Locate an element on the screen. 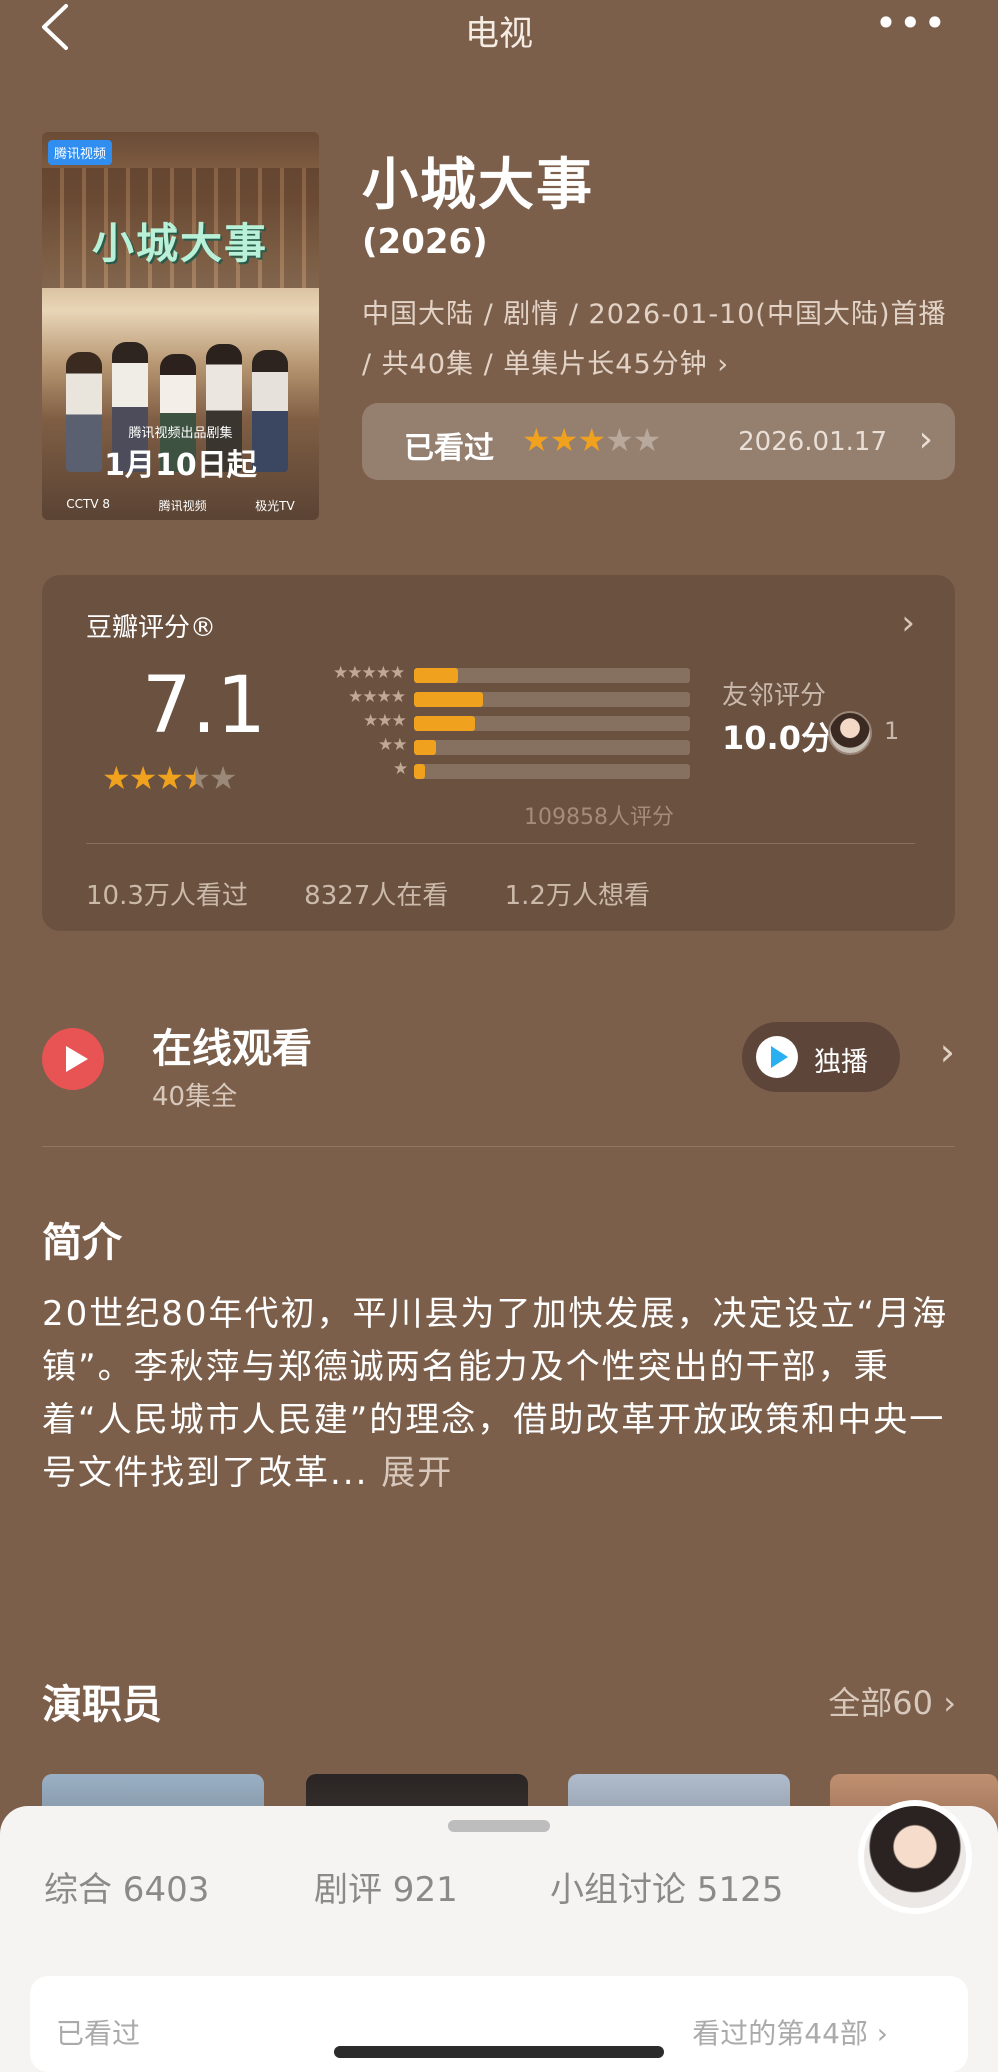  online-watch-row: 在线观看 40集全 独播 › is located at coordinates (498, 1070).